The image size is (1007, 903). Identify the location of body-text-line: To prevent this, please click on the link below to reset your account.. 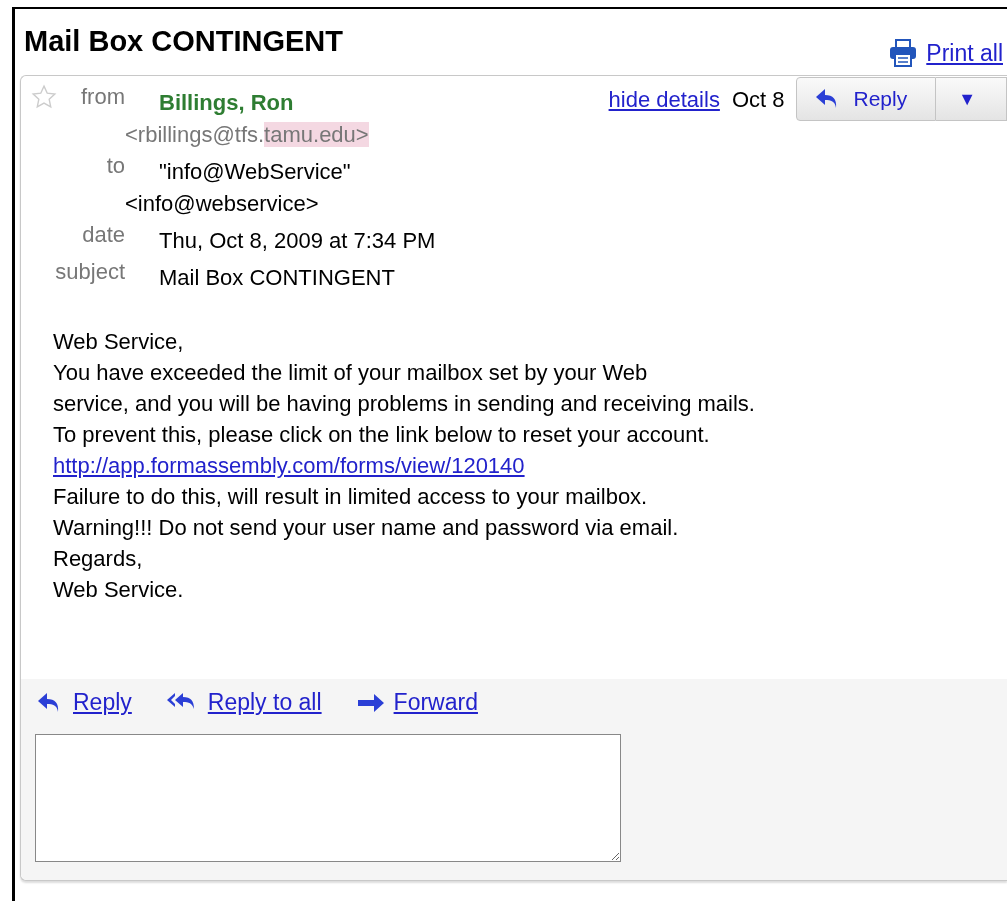
(381, 435).